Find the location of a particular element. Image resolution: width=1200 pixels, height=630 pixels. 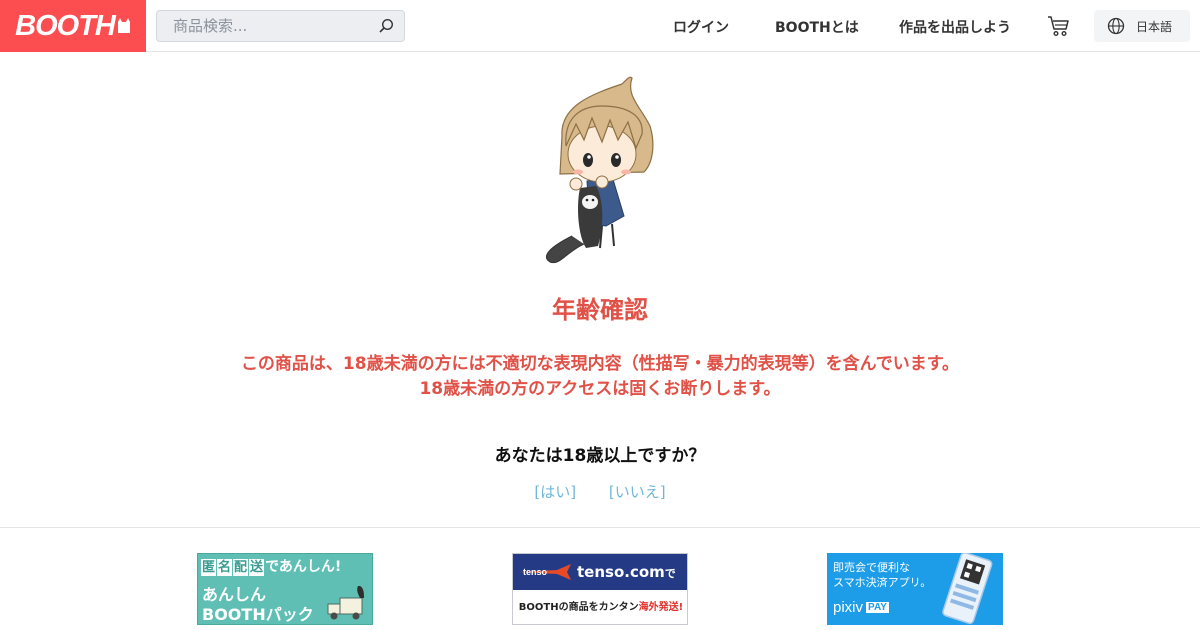

mascot-illustration is located at coordinates (599, 170).